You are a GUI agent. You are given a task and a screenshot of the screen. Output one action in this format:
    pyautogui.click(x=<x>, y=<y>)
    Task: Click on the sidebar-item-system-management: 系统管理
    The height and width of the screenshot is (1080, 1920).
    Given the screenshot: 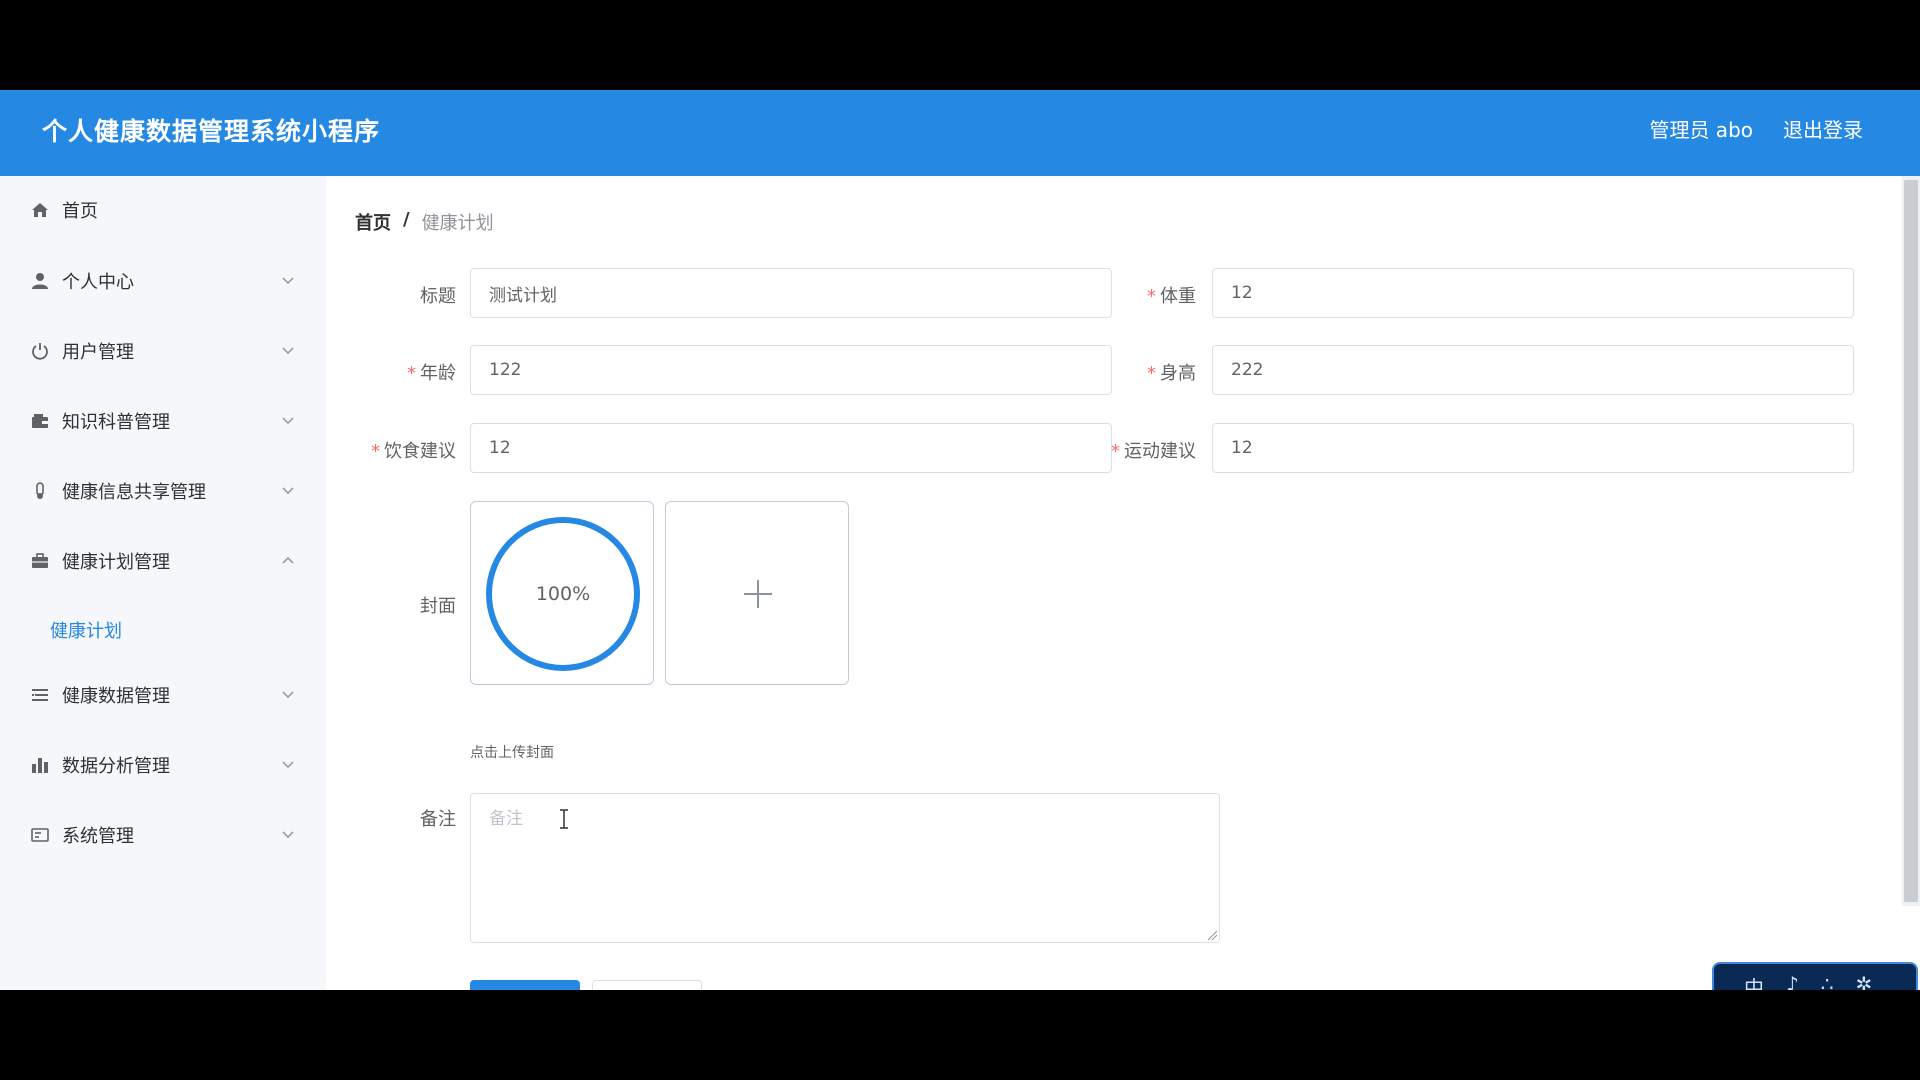 What is the action you would take?
    pyautogui.click(x=163, y=835)
    